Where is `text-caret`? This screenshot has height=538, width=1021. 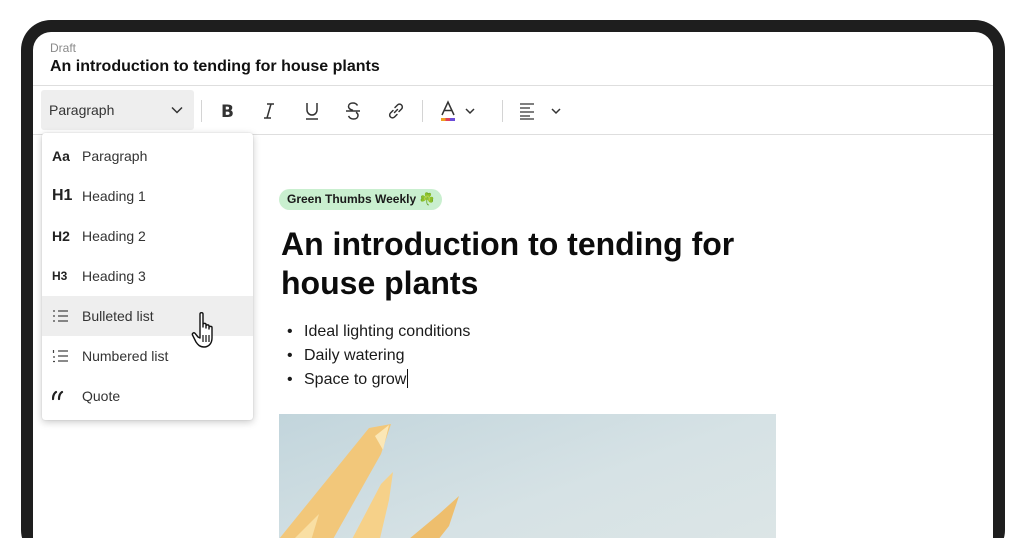
text-caret is located at coordinates (408, 378).